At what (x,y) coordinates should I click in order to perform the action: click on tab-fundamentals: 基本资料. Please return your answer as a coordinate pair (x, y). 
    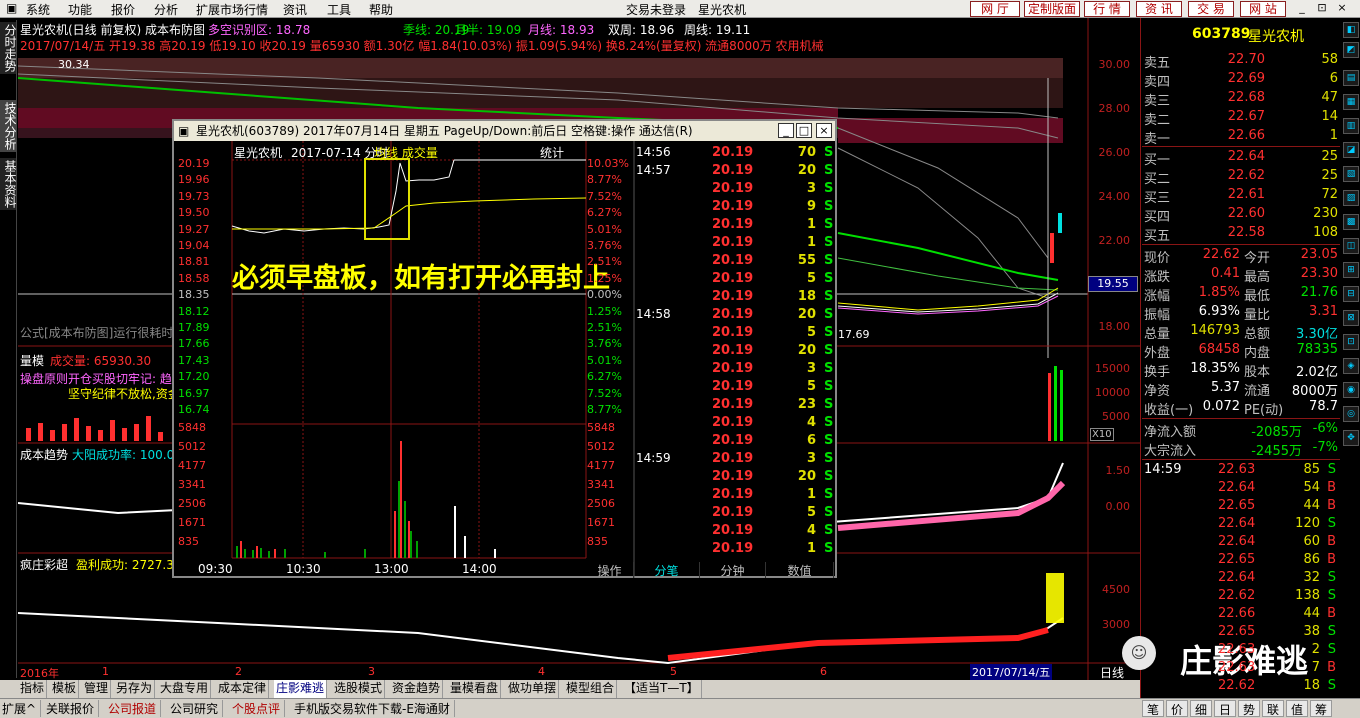
    Looking at the image, I should click on (8, 184).